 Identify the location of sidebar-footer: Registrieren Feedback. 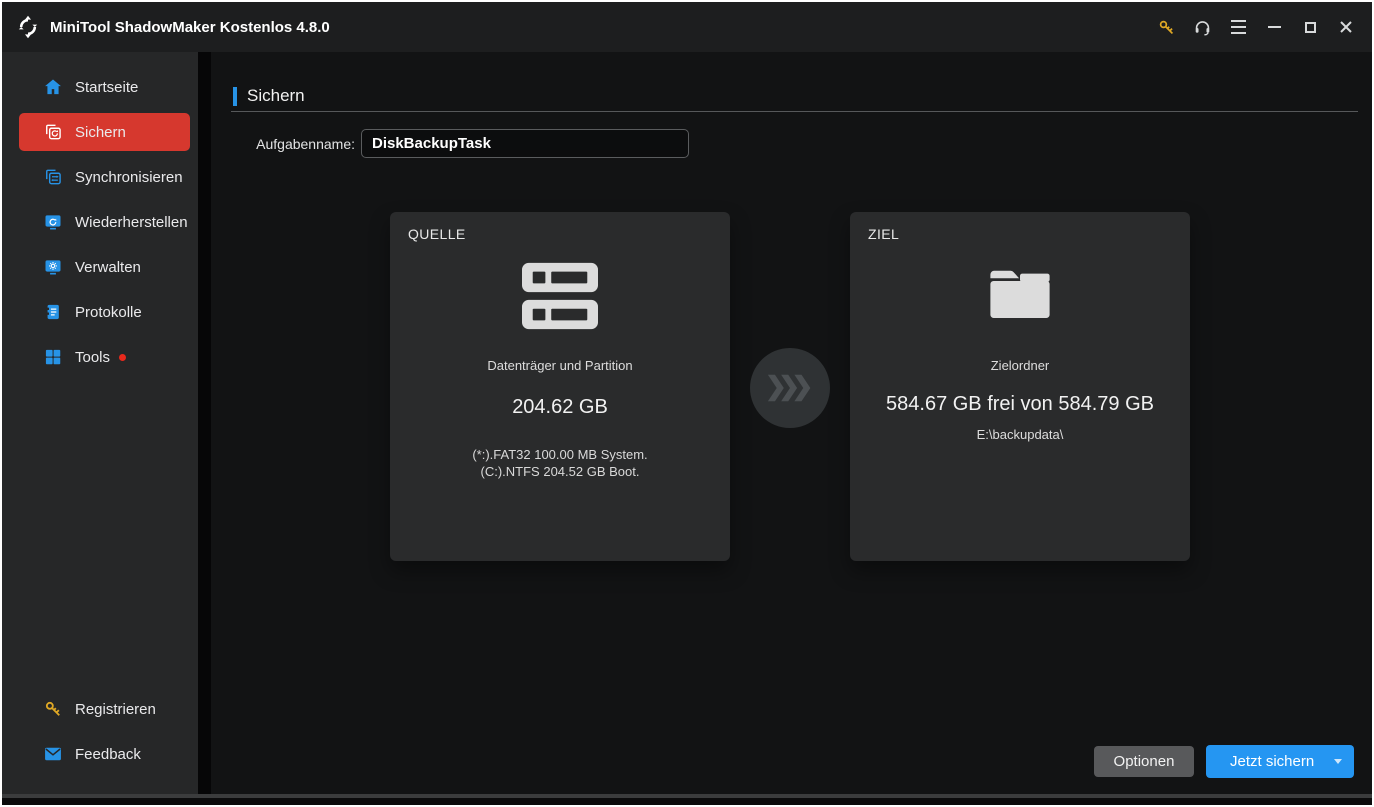
(100, 735).